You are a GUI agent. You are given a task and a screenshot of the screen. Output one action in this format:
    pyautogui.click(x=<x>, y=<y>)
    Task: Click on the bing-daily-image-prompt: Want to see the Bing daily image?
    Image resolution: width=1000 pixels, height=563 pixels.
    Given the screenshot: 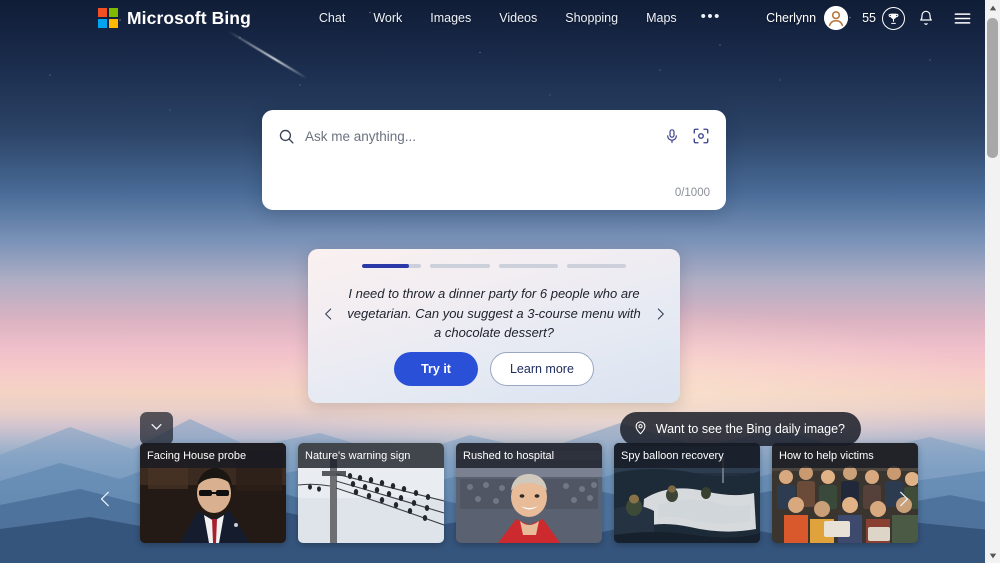 What is the action you would take?
    pyautogui.click(x=740, y=429)
    